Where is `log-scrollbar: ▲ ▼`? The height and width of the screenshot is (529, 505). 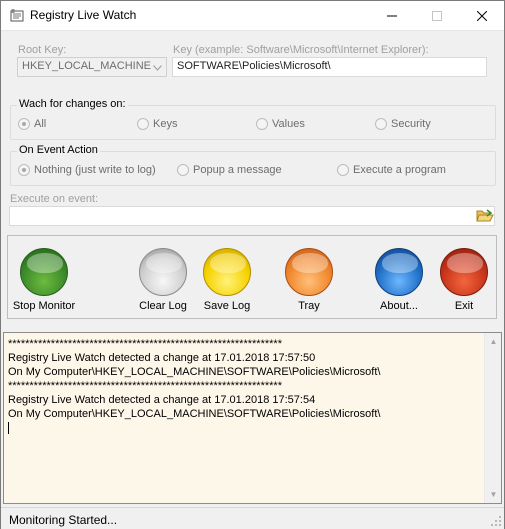 log-scrollbar: ▲ ▼ is located at coordinates (492, 418).